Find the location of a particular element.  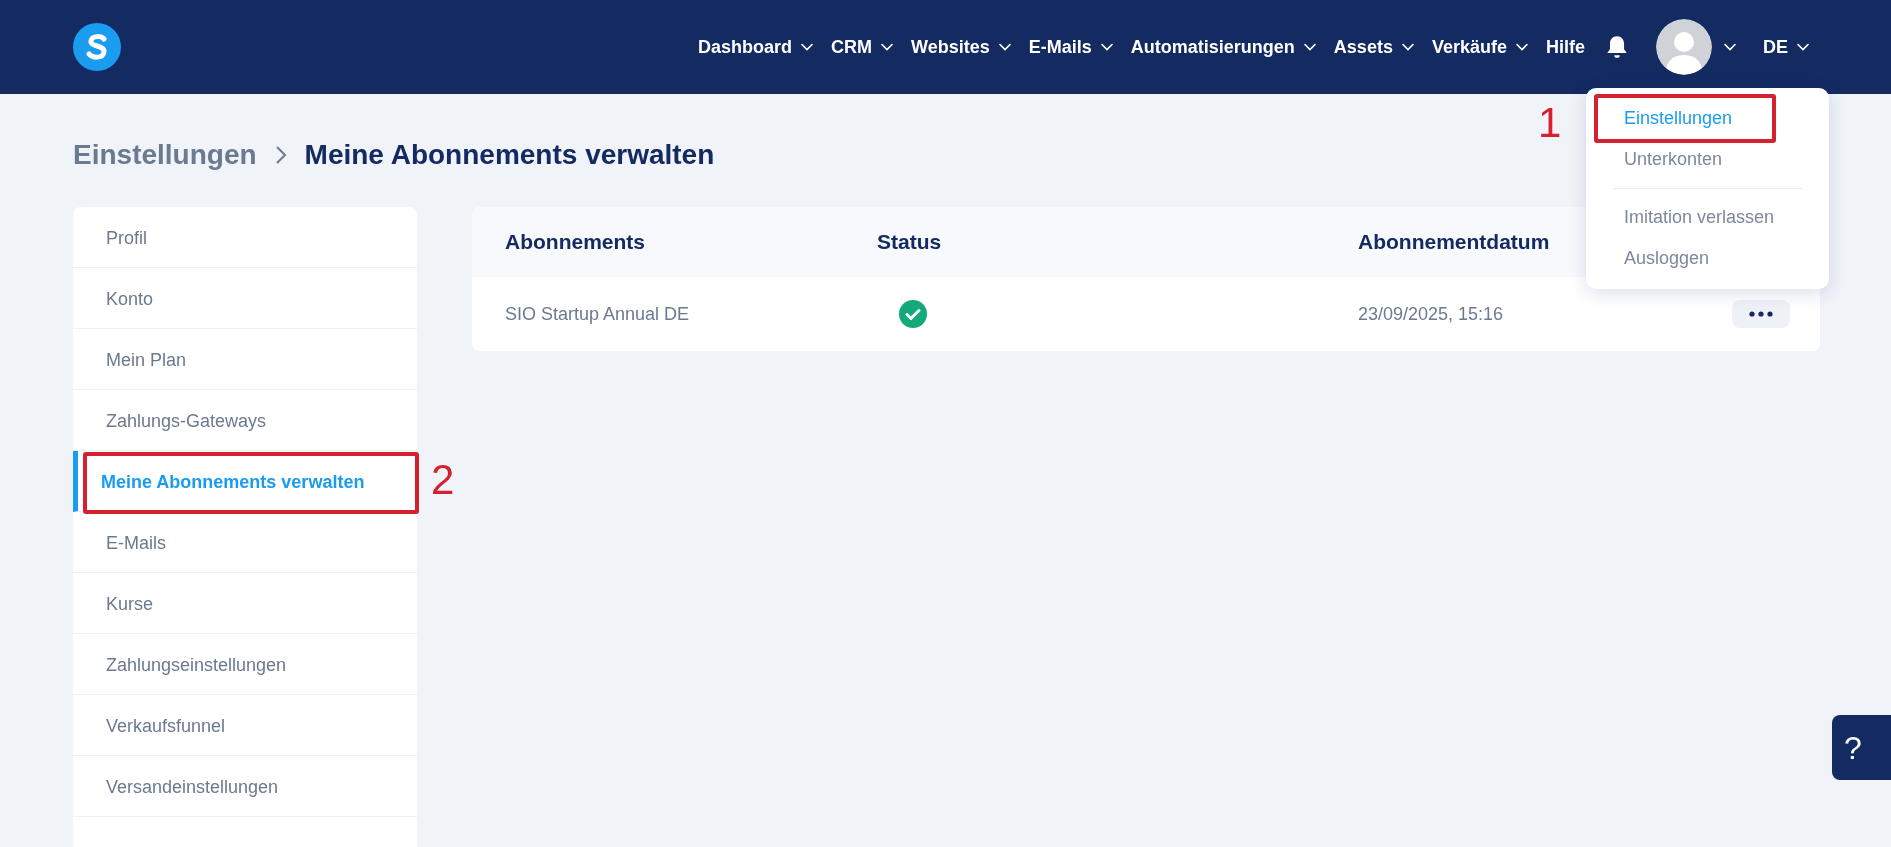

nav-menu-item: Automatisierungen is located at coordinates (1223, 47).